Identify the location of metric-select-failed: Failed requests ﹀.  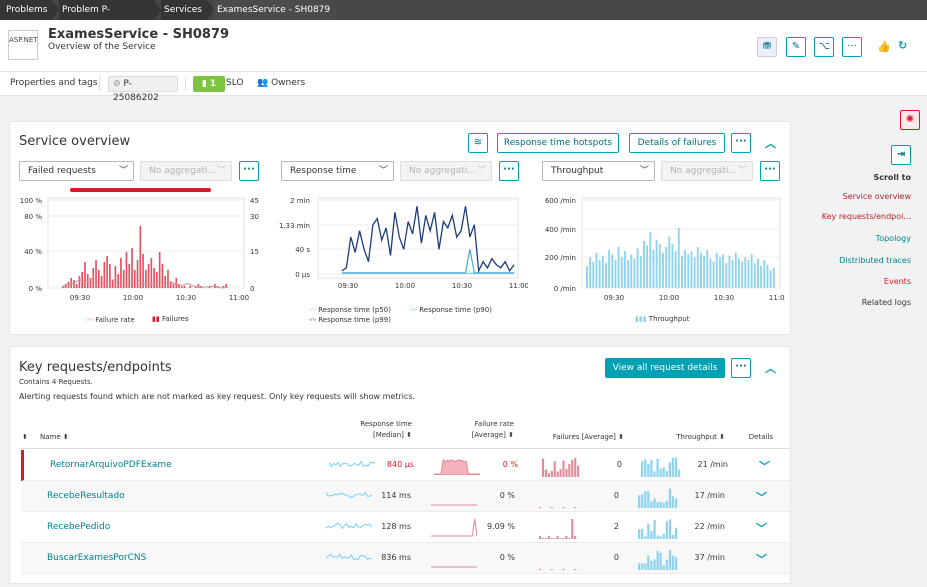
(76, 171).